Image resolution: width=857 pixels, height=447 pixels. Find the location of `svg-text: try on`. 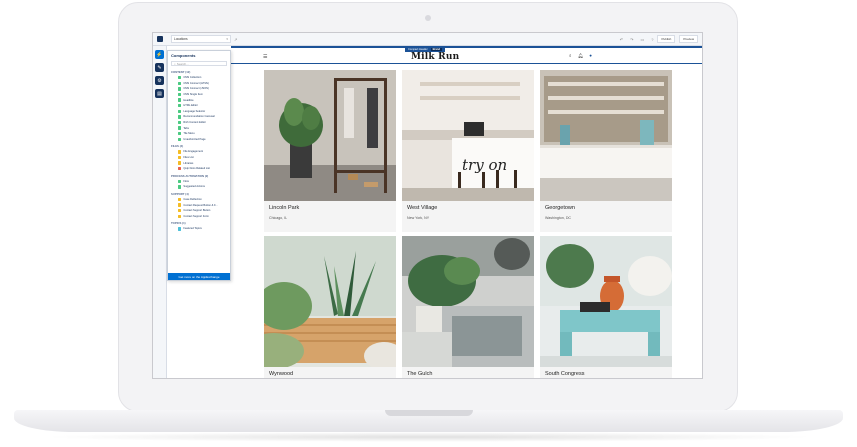

svg-text: try on is located at coordinates (484, 165).